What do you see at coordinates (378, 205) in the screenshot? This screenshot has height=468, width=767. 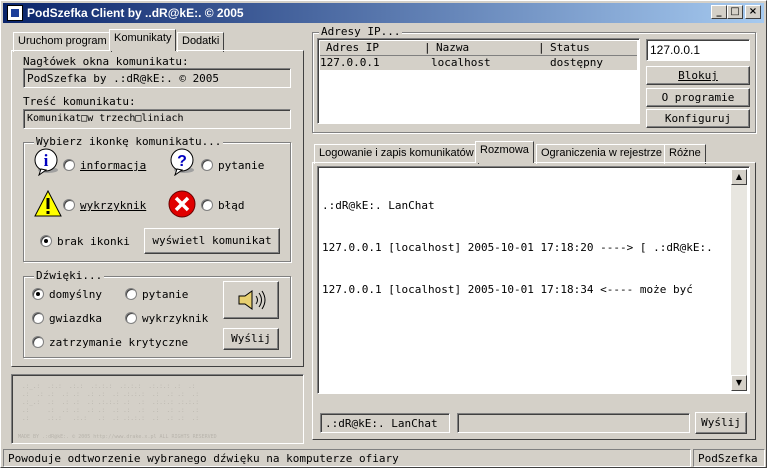 I see `chat-line: .:dR@kE:. LanChat` at bounding box center [378, 205].